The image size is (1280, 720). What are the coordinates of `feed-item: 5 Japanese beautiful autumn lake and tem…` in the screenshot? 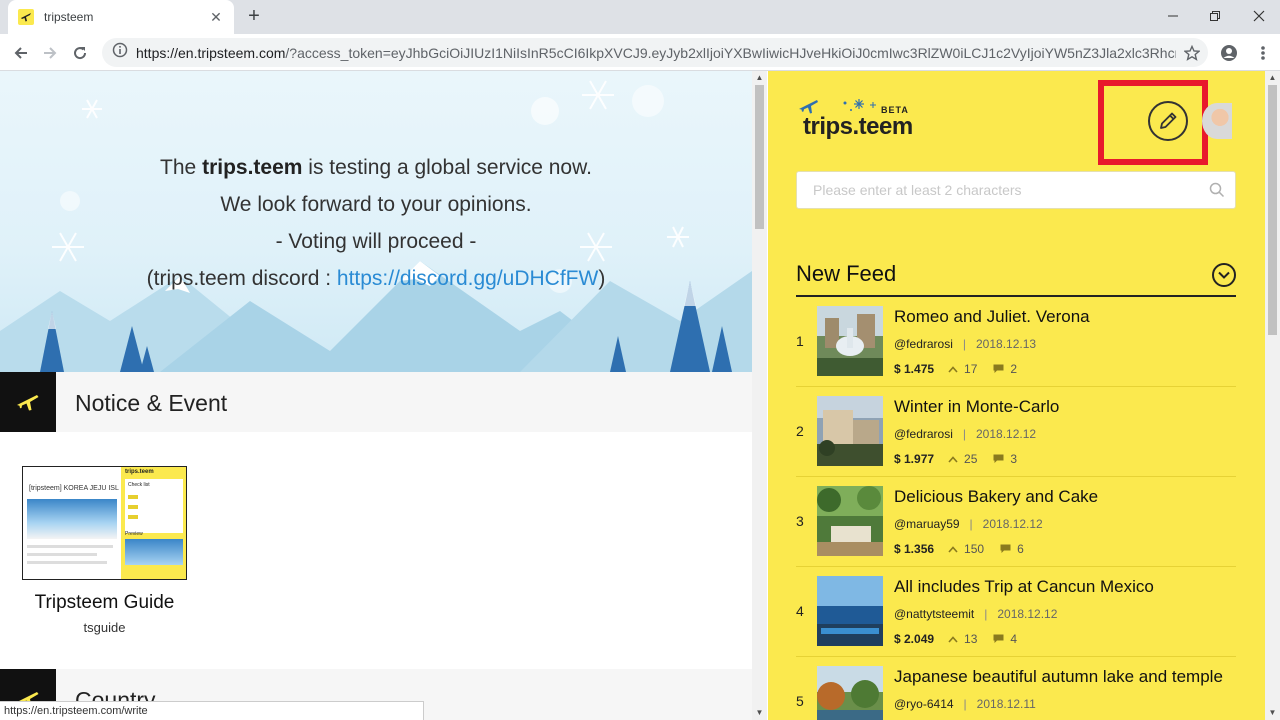 It's located at (1016, 688).